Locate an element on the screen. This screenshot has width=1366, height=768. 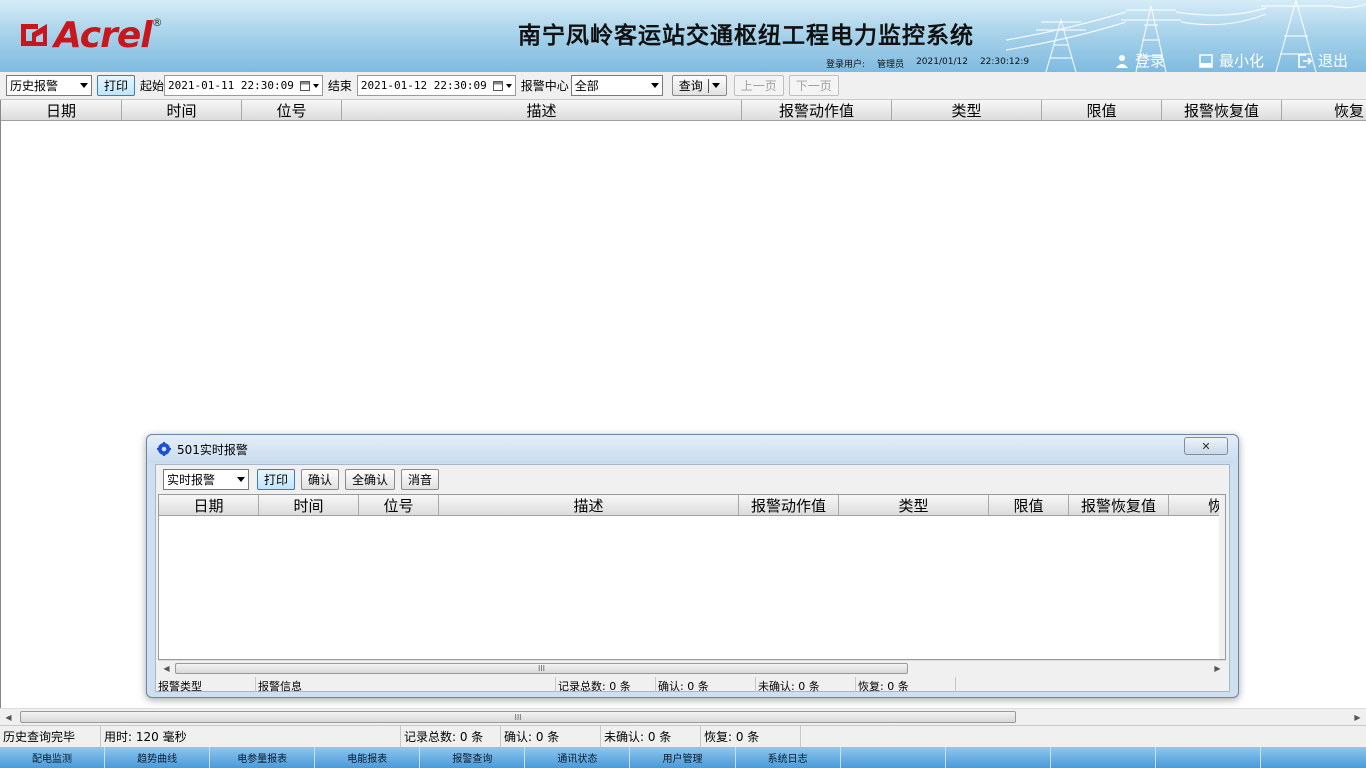
dialog-scroll-thumb: III is located at coordinates (541, 668).